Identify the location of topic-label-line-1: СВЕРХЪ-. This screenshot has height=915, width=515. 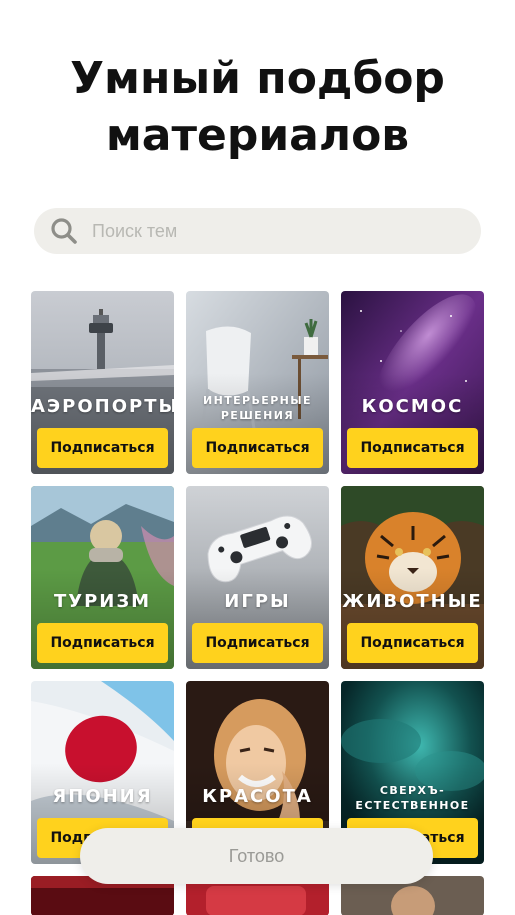
(412, 790).